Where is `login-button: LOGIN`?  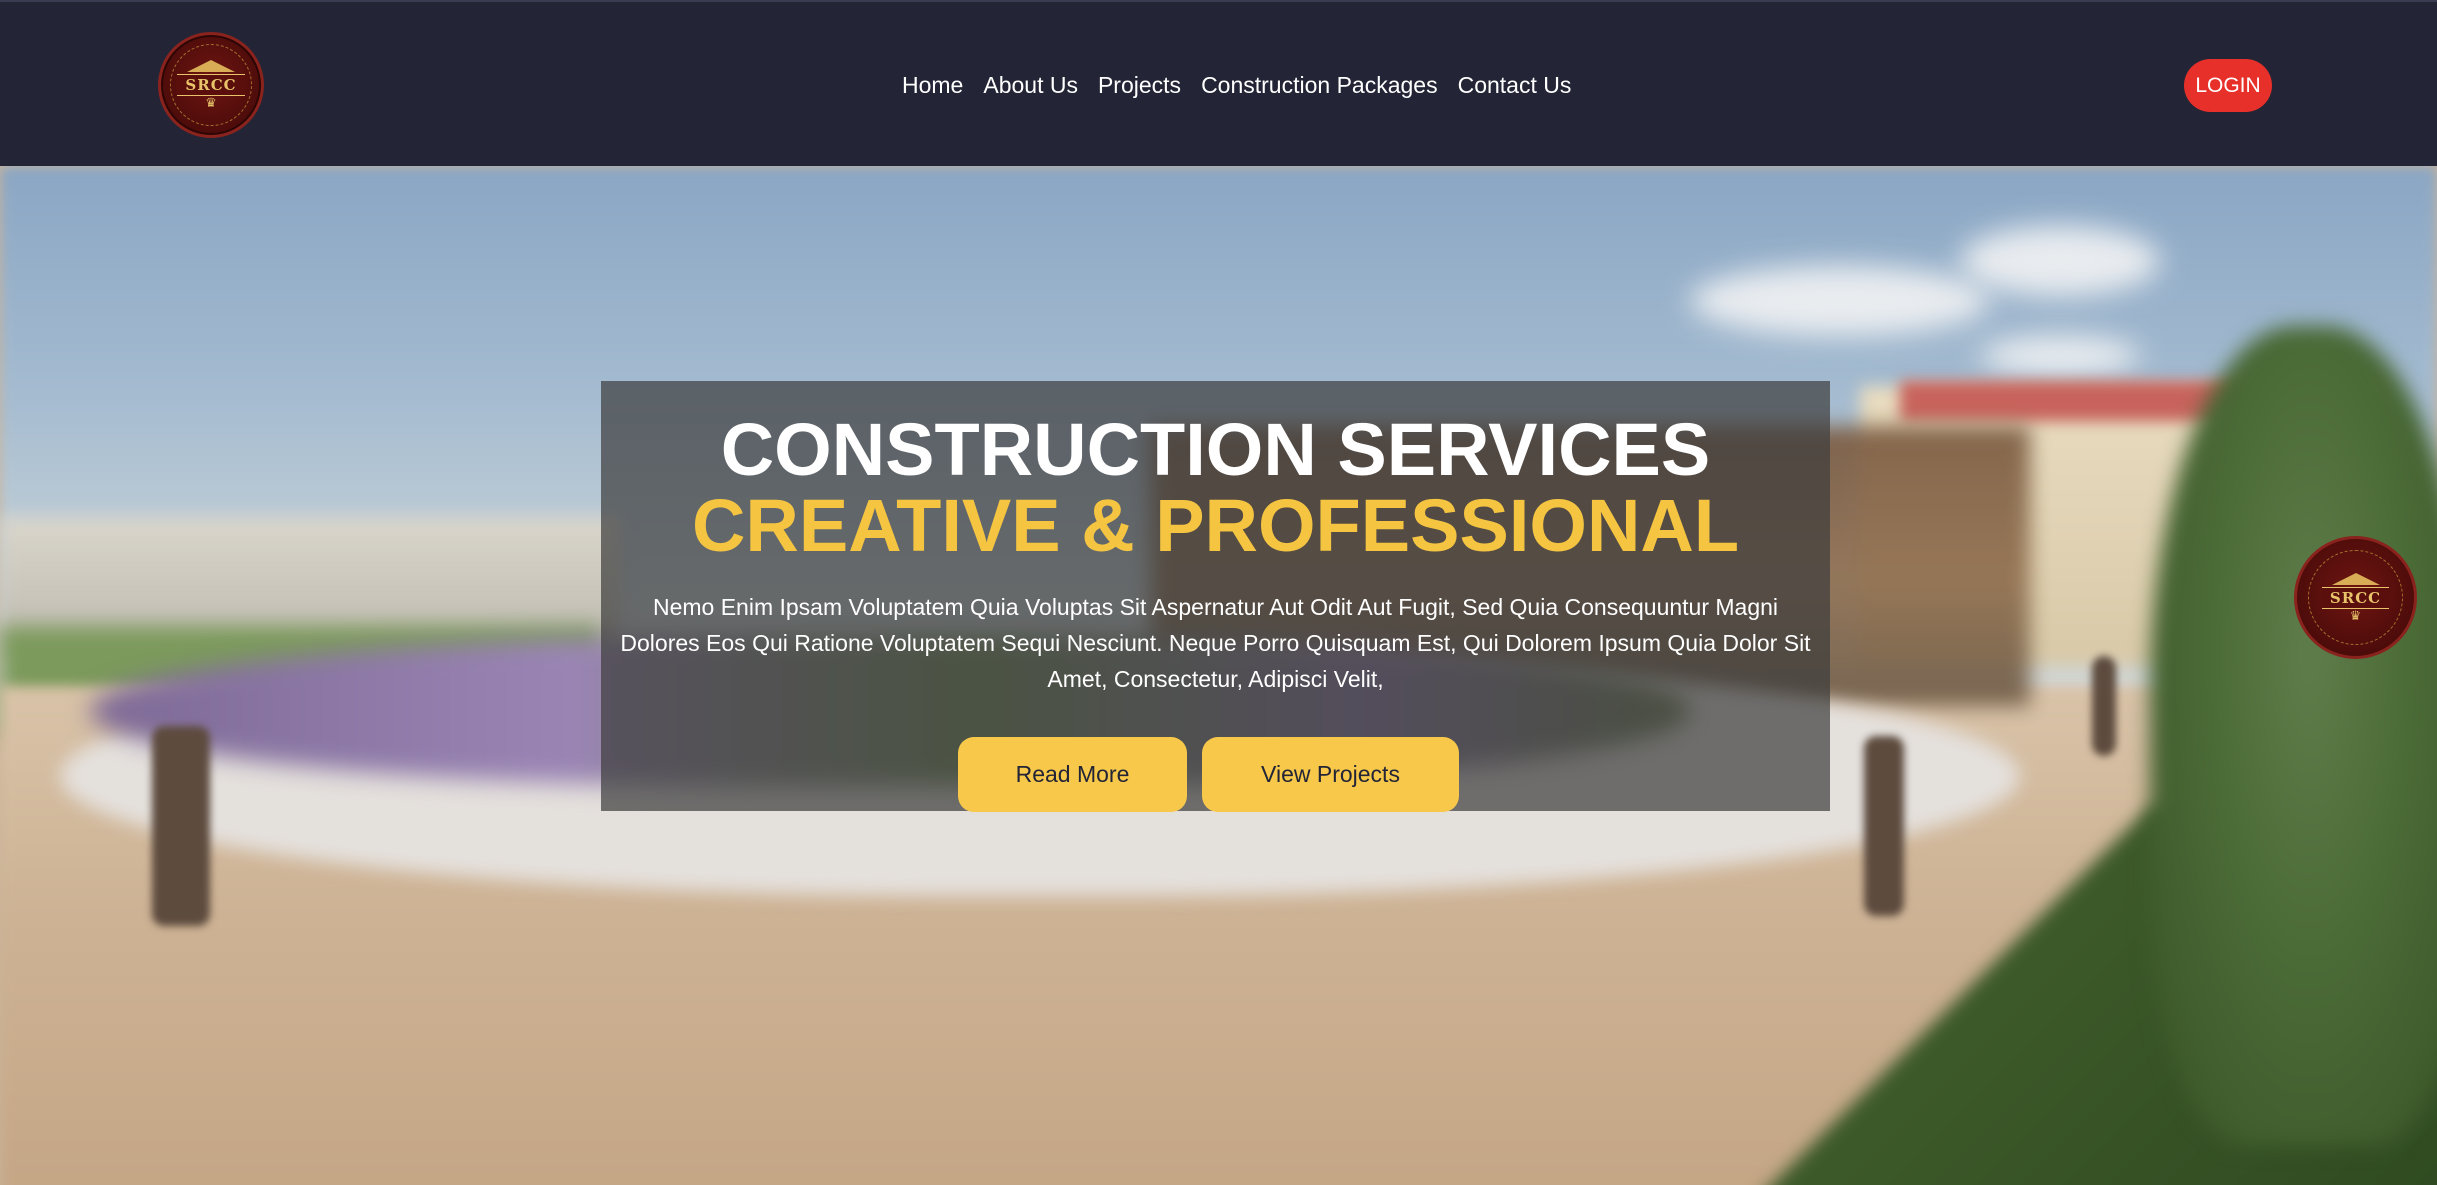
login-button: LOGIN is located at coordinates (2228, 85).